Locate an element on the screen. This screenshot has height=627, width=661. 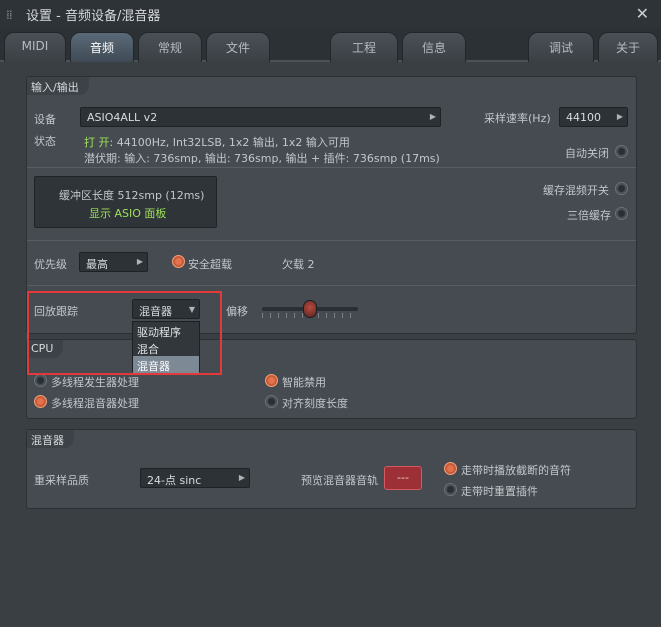
safe-overload-radio is located at coordinates (178, 261).